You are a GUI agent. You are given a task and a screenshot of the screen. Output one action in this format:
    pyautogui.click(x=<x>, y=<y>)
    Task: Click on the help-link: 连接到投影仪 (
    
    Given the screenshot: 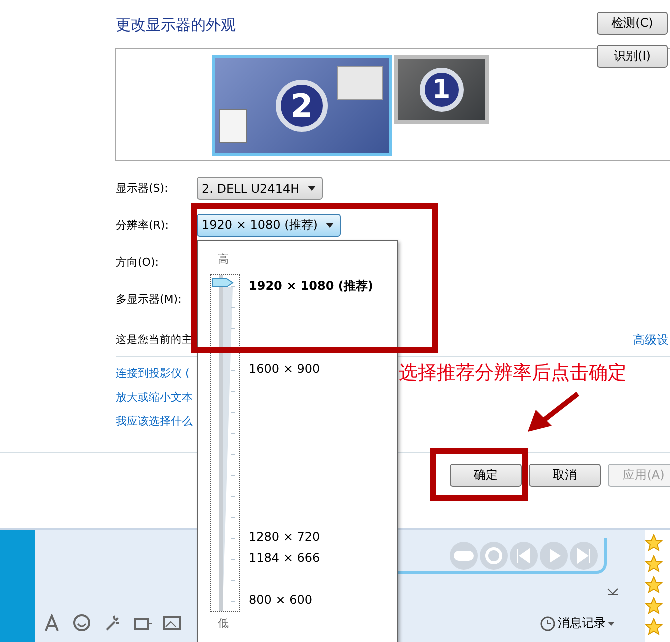 What is the action you would take?
    pyautogui.click(x=154, y=373)
    